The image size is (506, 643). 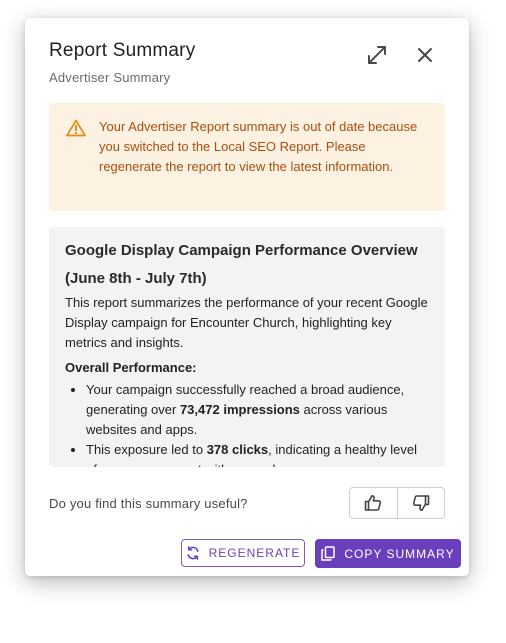 What do you see at coordinates (131, 367) in the screenshot?
I see `section-heading: Overall Performance:` at bounding box center [131, 367].